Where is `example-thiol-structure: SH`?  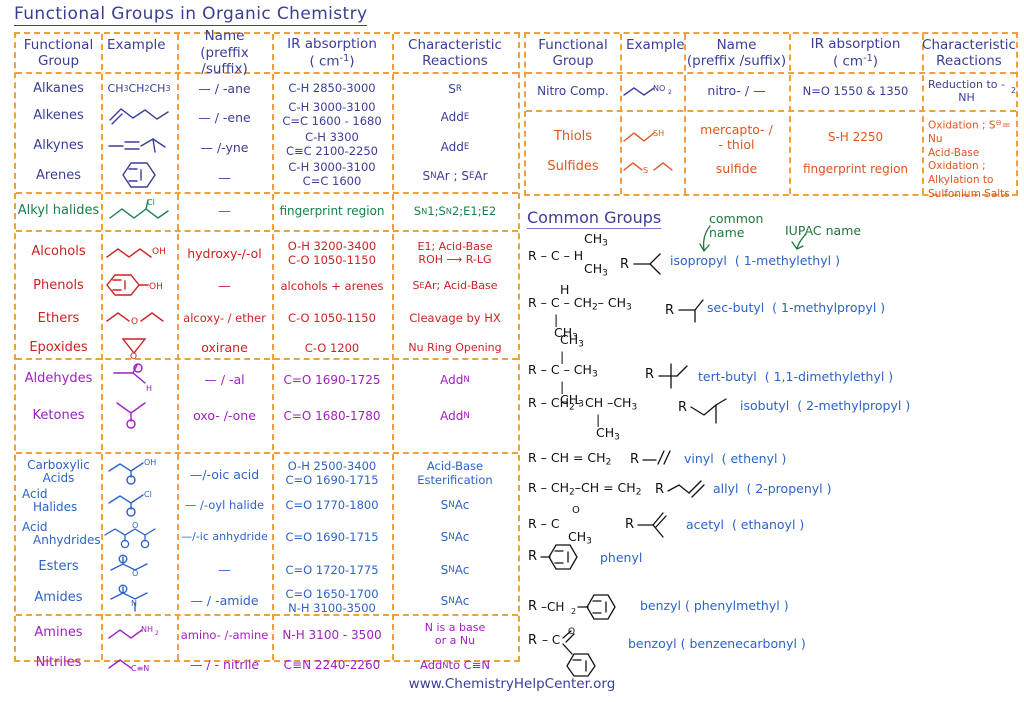 example-thiol-structure: SH is located at coordinates (652, 136).